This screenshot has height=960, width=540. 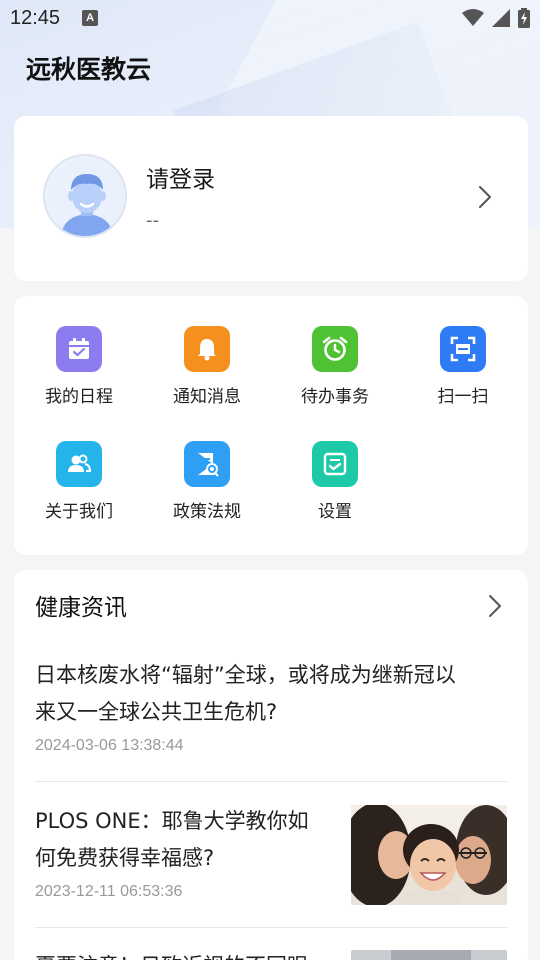 What do you see at coordinates (501, 18) in the screenshot?
I see `signal-icon` at bounding box center [501, 18].